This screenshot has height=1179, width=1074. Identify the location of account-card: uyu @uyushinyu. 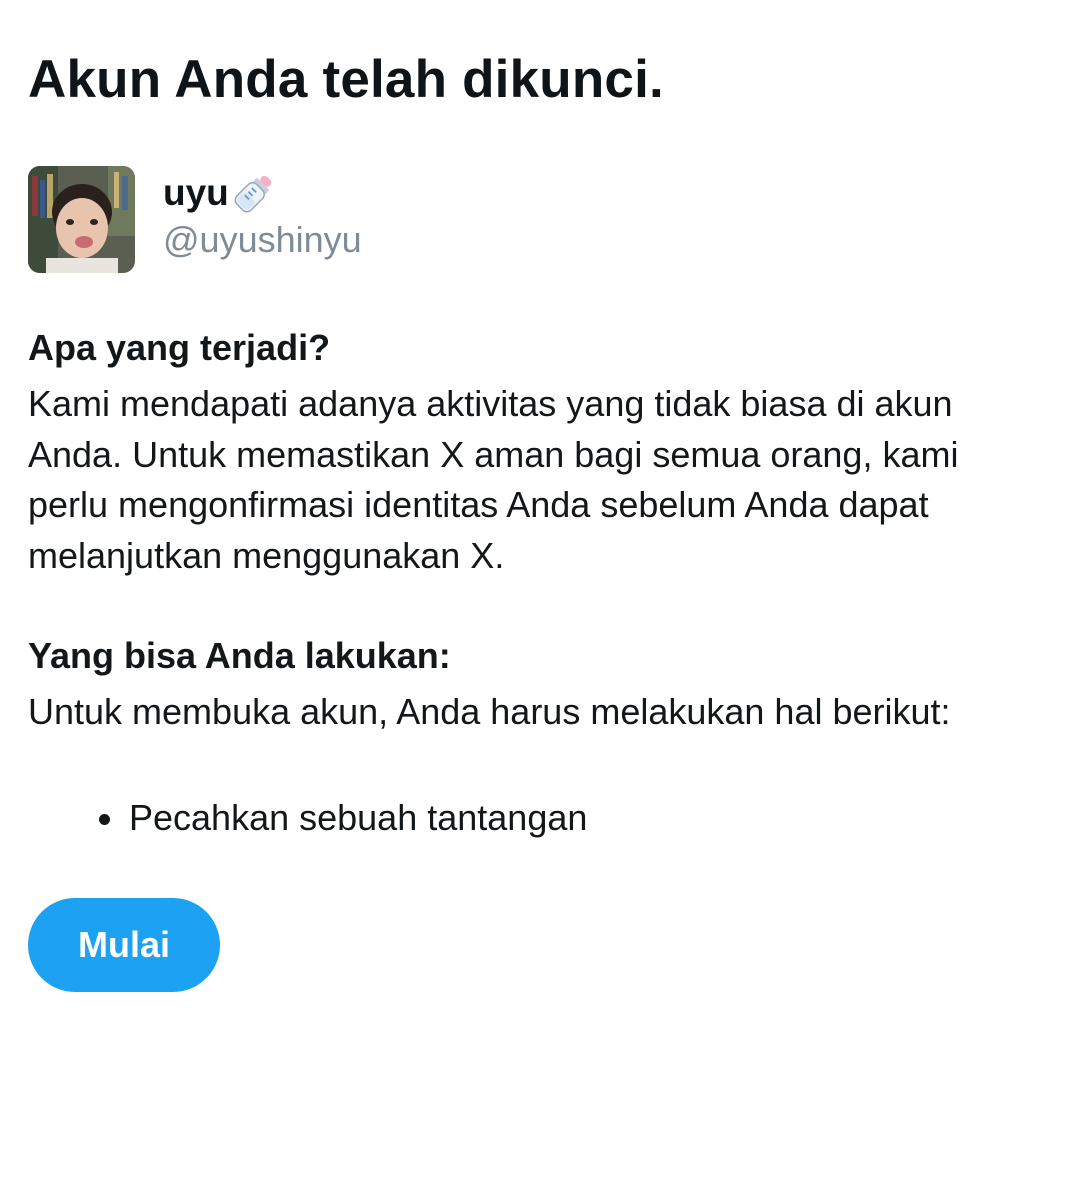
(195, 220).